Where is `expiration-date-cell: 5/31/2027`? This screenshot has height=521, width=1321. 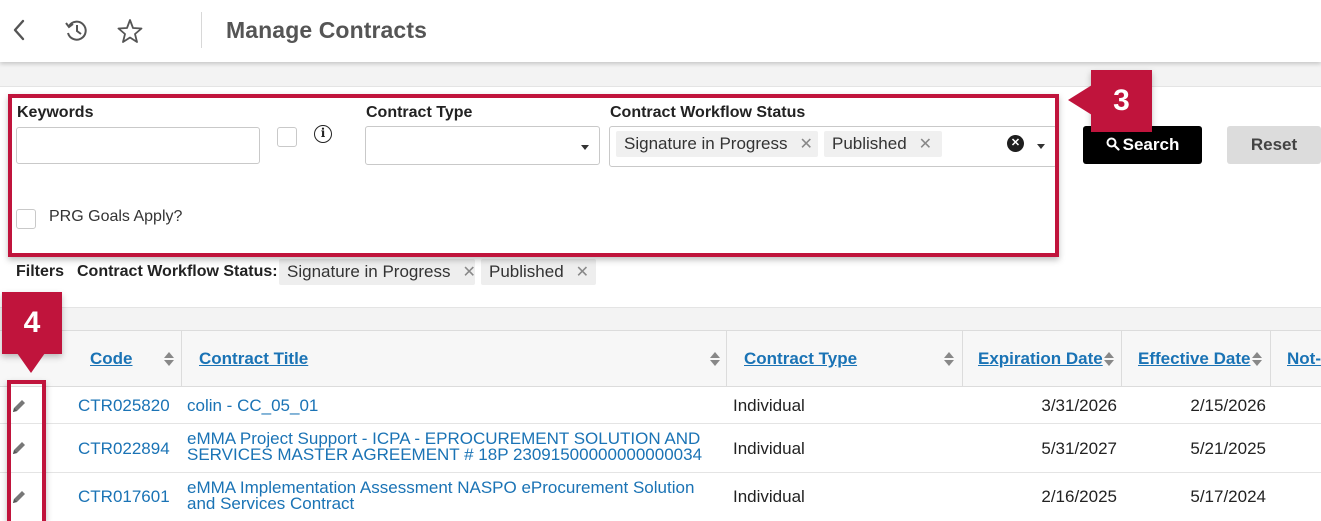
expiration-date-cell: 5/31/2027 is located at coordinates (1079, 448).